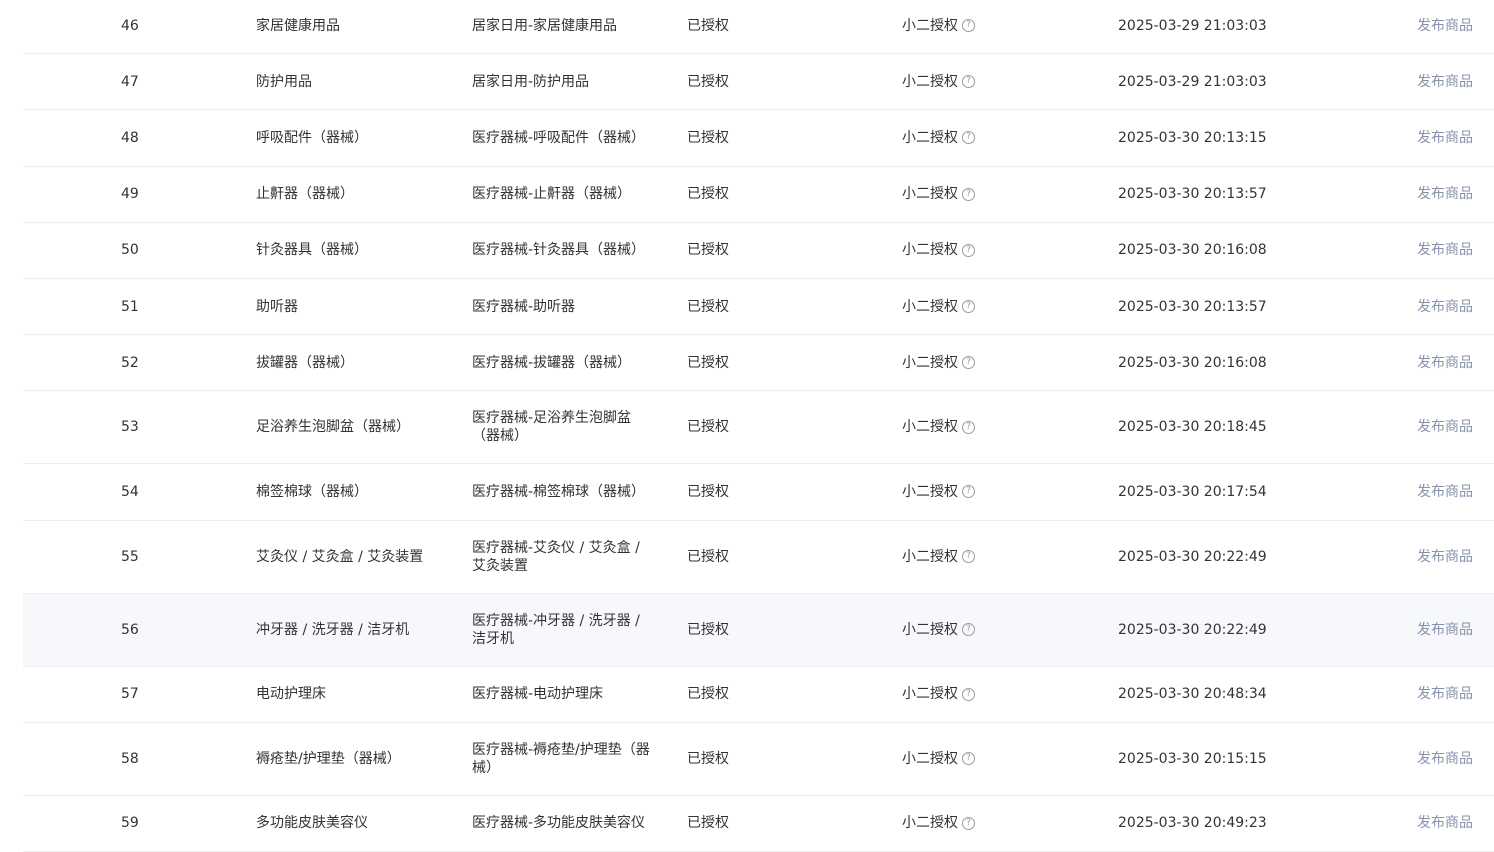 The width and height of the screenshot is (1494, 852). Describe the element at coordinates (559, 250) in the screenshot. I see `category-path: 医疗器械-针灸器具（器械）` at that location.